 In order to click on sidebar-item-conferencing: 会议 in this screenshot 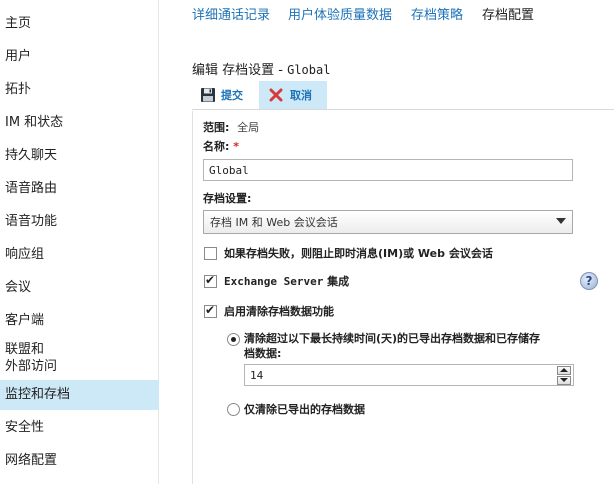, I will do `click(79, 288)`.